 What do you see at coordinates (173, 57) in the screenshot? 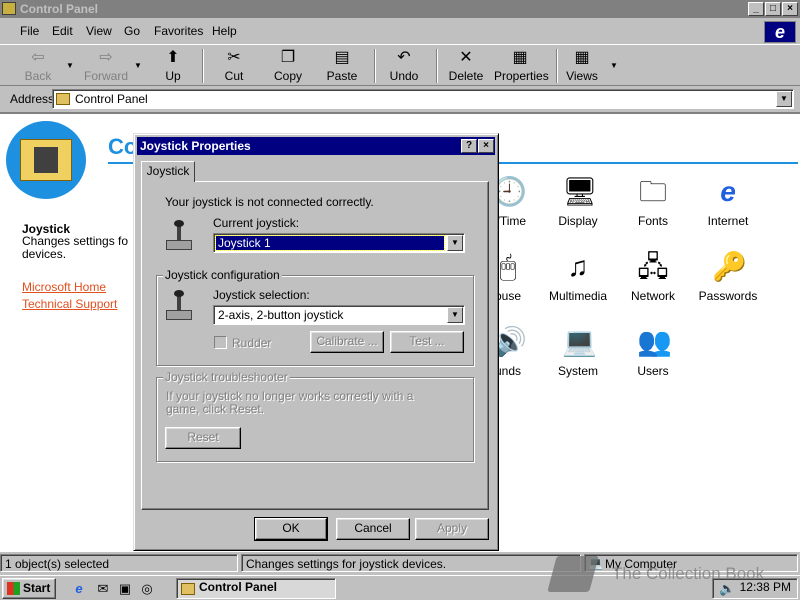
I see `up-folder-icon: ⬆` at bounding box center [173, 57].